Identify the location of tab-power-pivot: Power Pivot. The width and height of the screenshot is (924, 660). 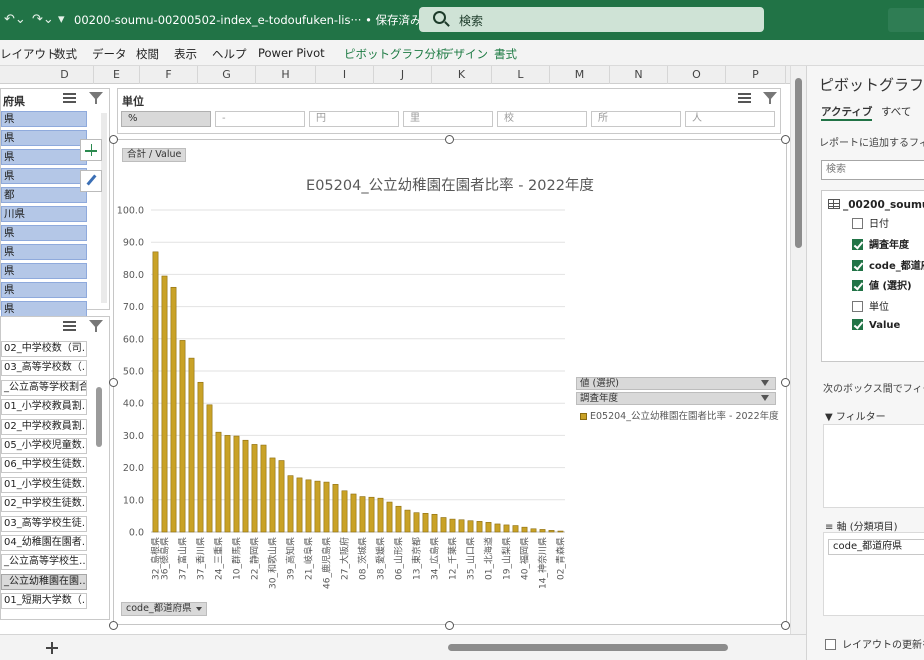
(291, 53).